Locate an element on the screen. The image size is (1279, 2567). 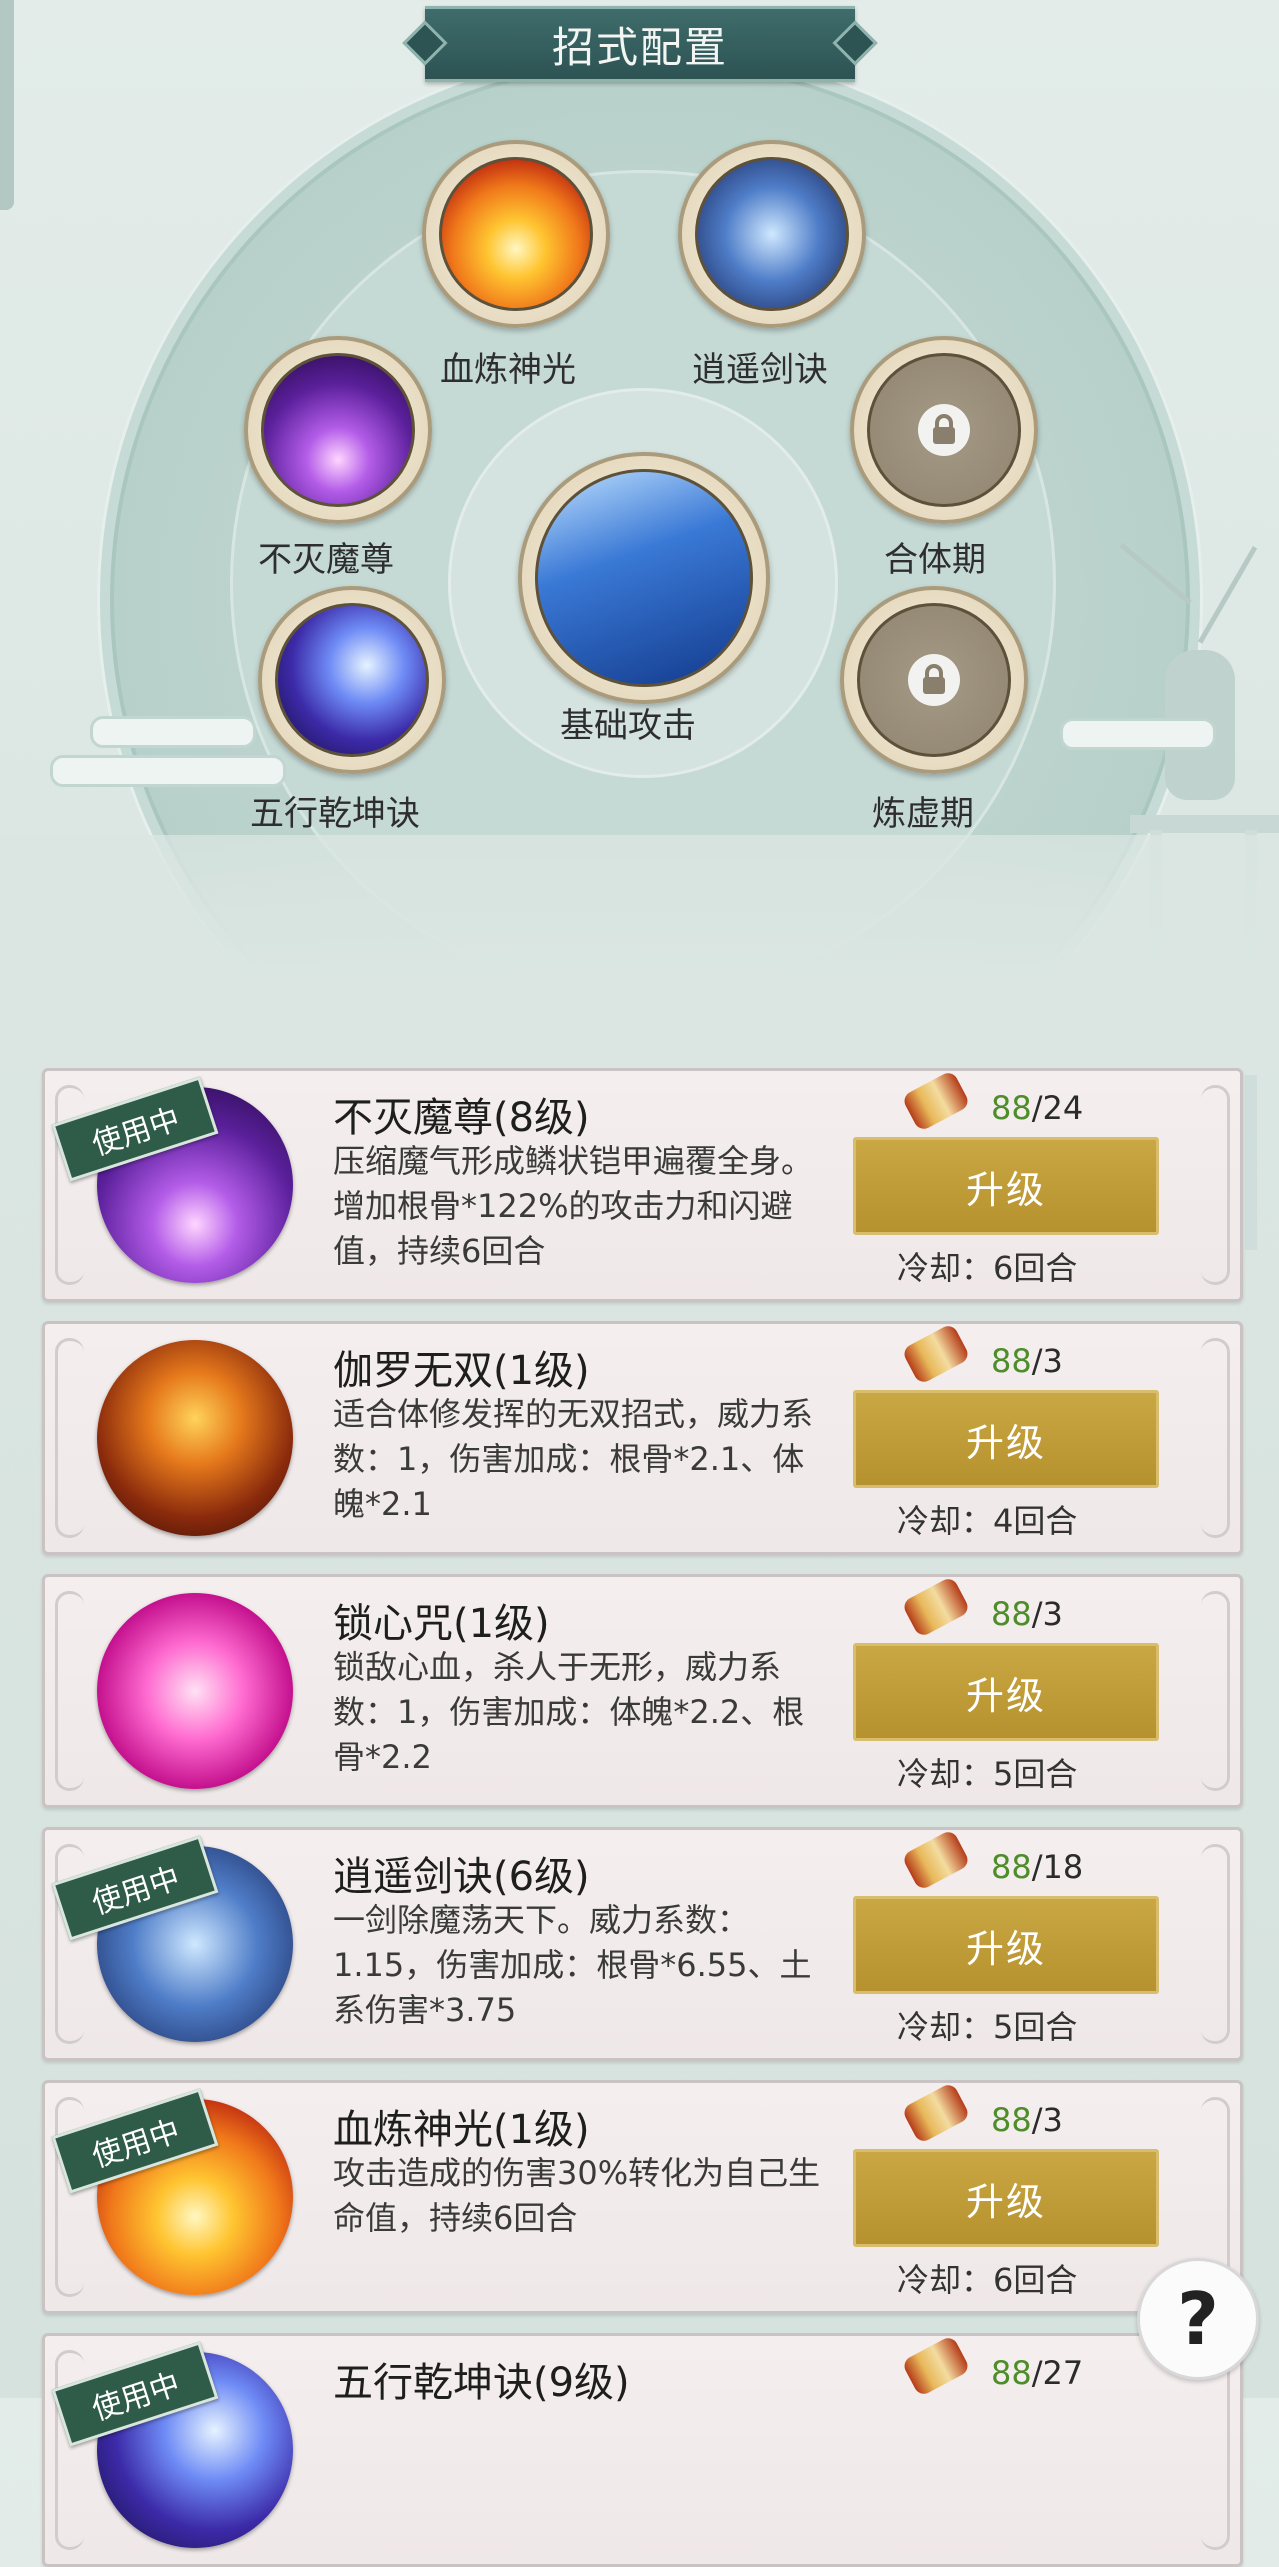
material-required: /18 is located at coordinates (1057, 1867).